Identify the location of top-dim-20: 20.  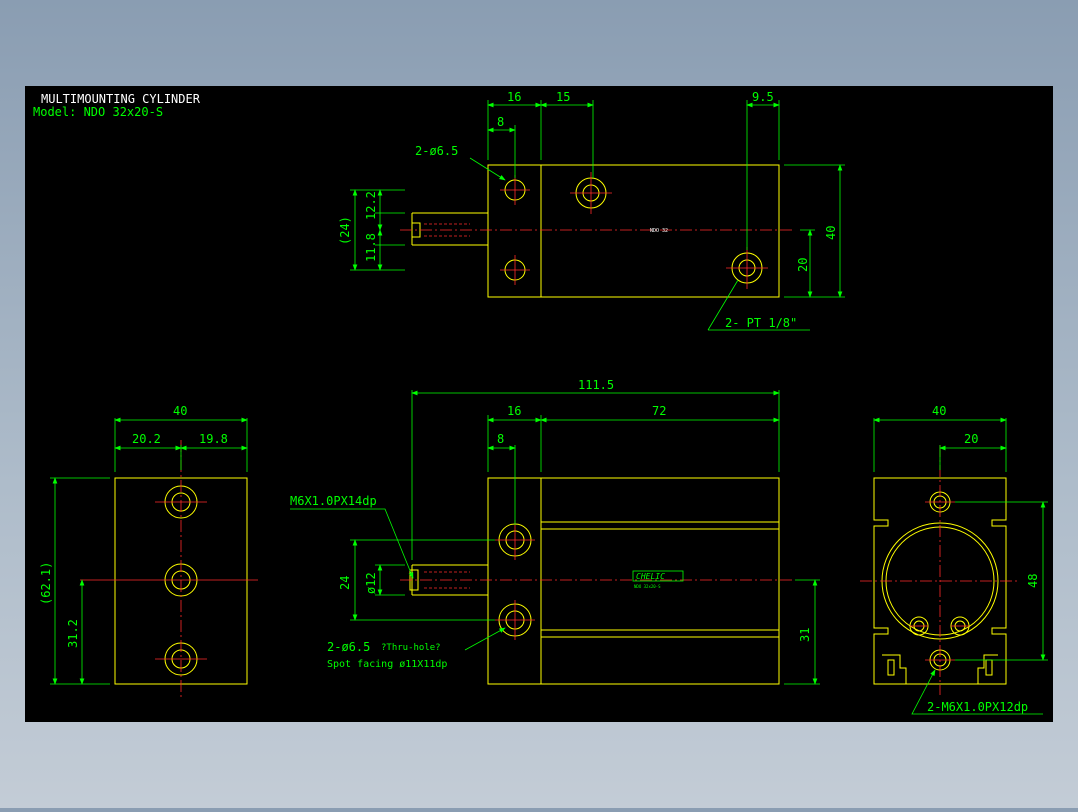
(803, 265).